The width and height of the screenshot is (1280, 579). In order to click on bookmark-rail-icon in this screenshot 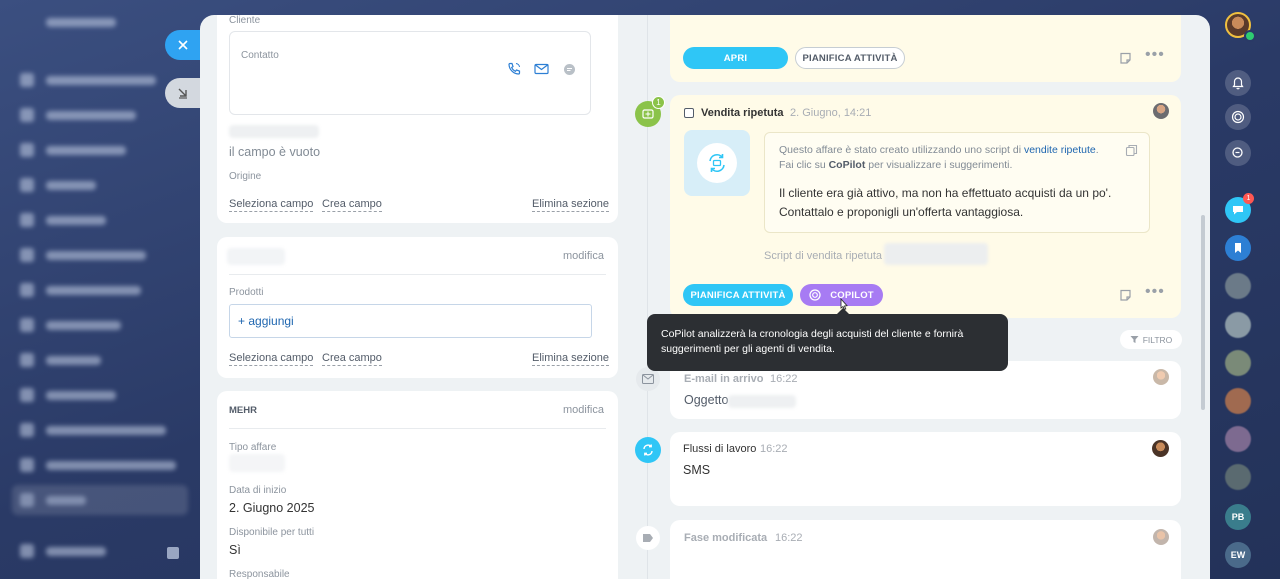, I will do `click(1238, 248)`.